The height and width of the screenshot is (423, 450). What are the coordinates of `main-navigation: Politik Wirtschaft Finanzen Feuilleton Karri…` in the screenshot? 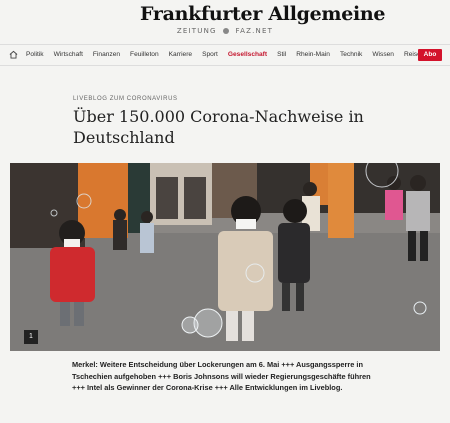 It's located at (225, 55).